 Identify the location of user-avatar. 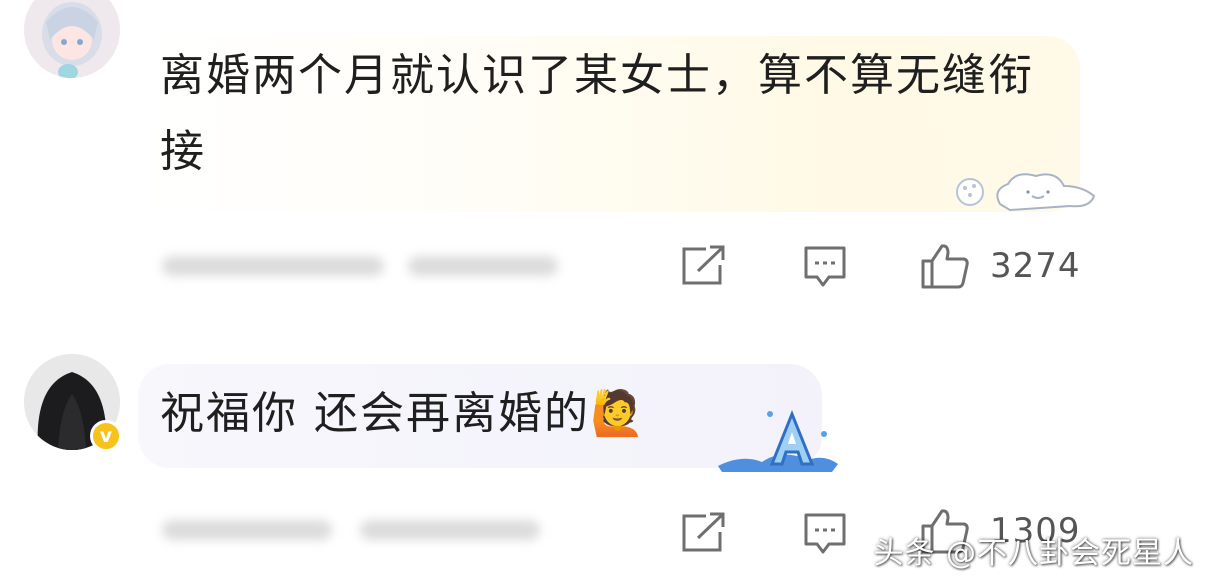
(72, 39).